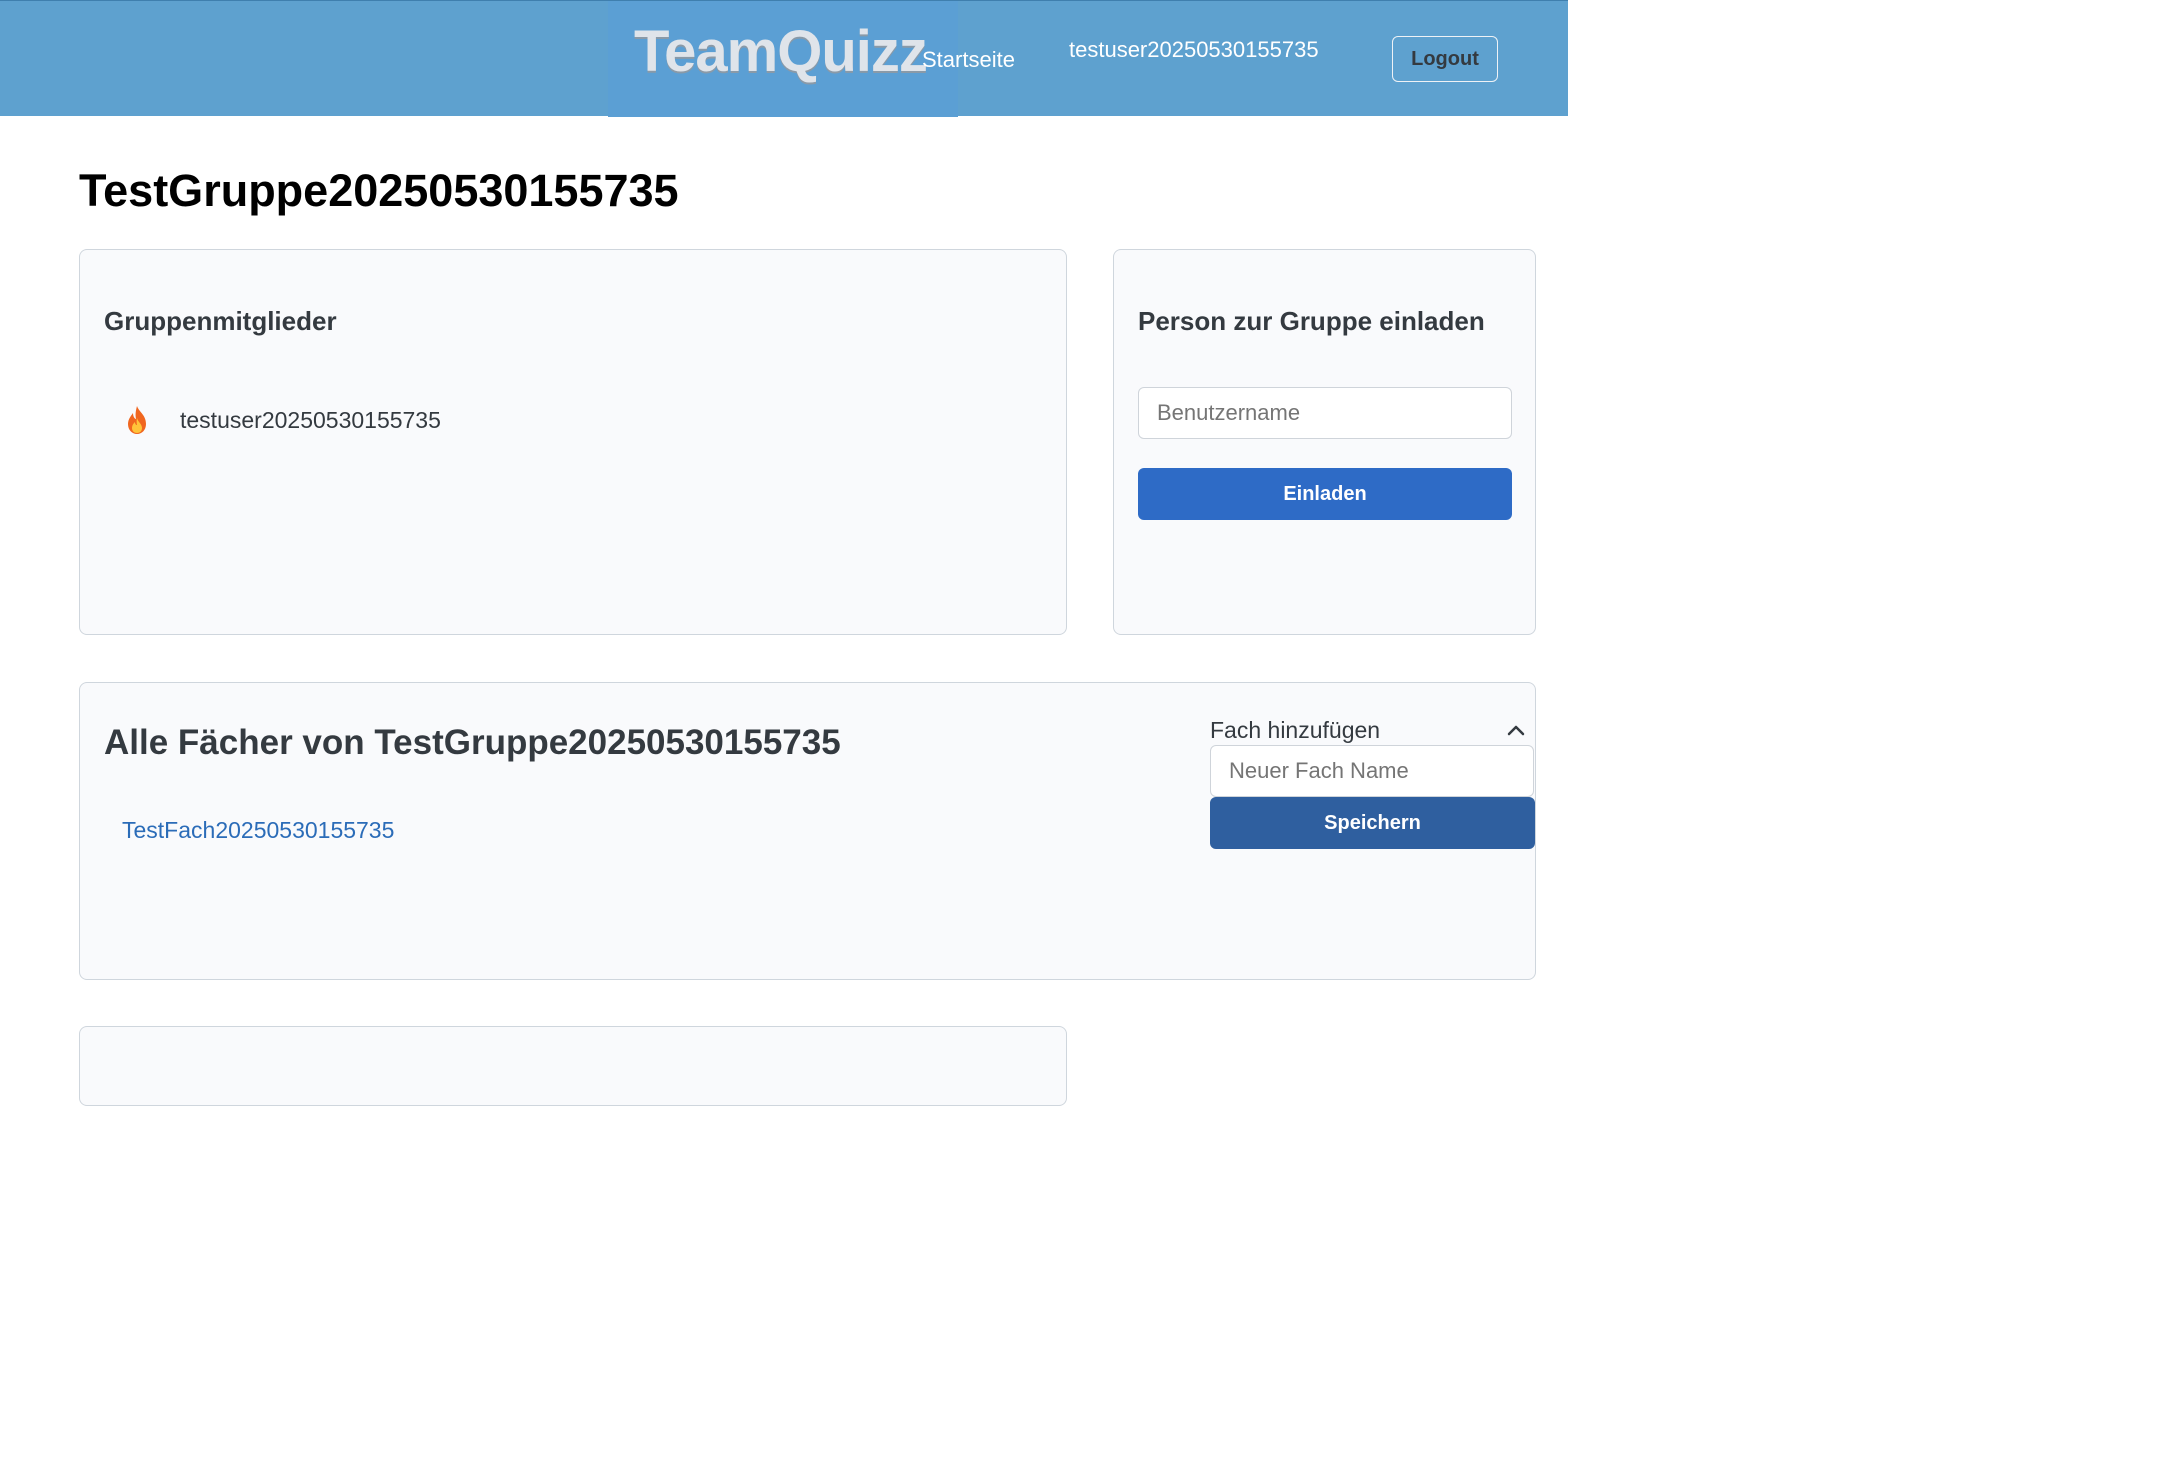 This screenshot has height=1466, width=2160. Describe the element at coordinates (1372, 823) in the screenshot. I see `save-subject-button: Speichern` at that location.